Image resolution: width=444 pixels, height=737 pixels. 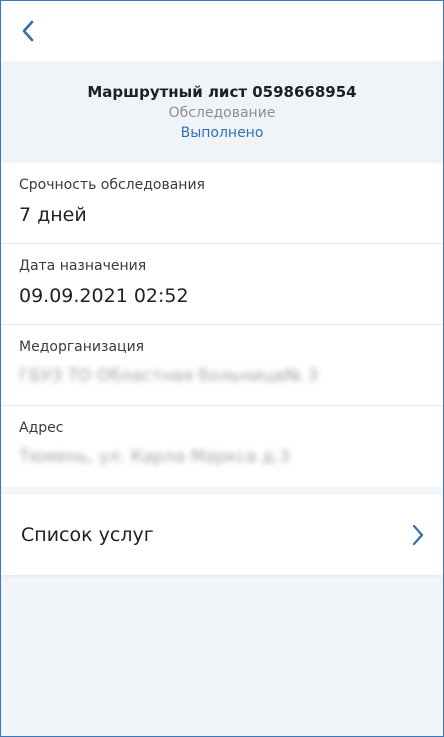 I want to click on route-sheet-type: Обследование, so click(x=222, y=113).